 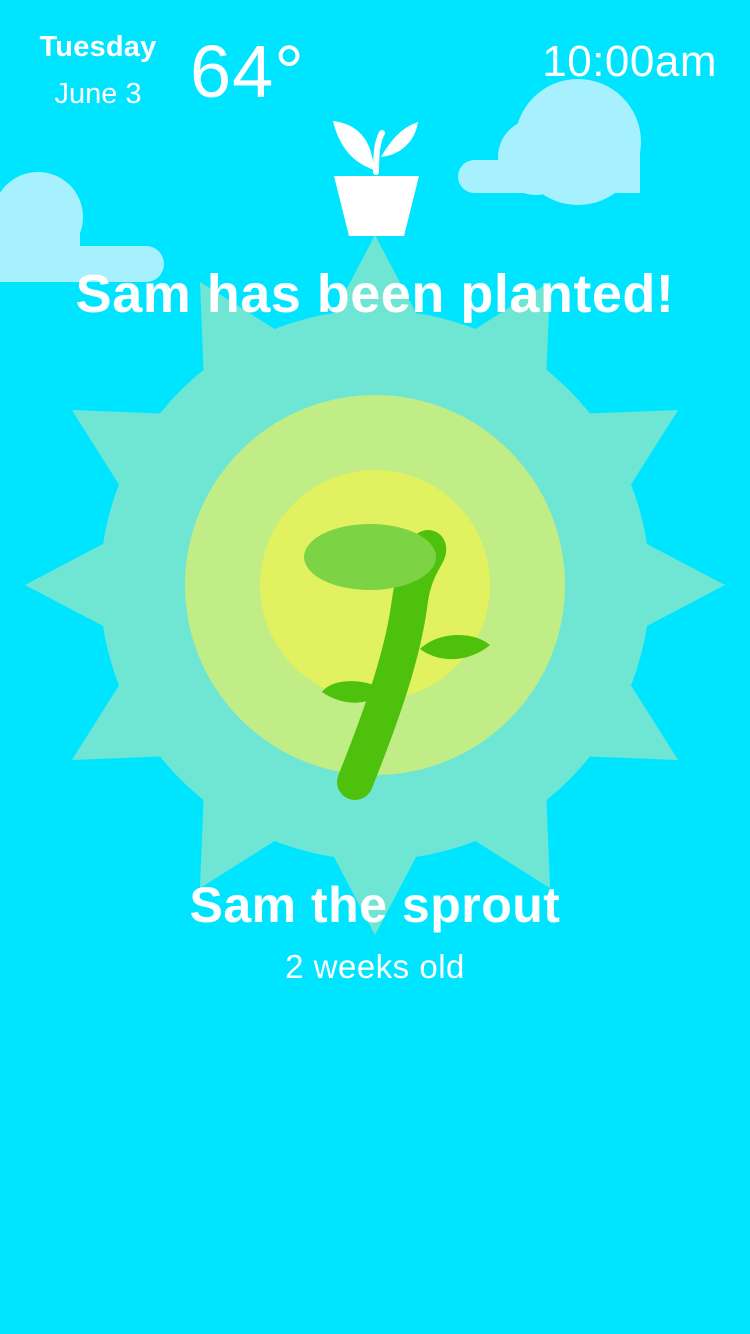 I want to click on plant-name: Sam the sprout, so click(x=375, y=905).